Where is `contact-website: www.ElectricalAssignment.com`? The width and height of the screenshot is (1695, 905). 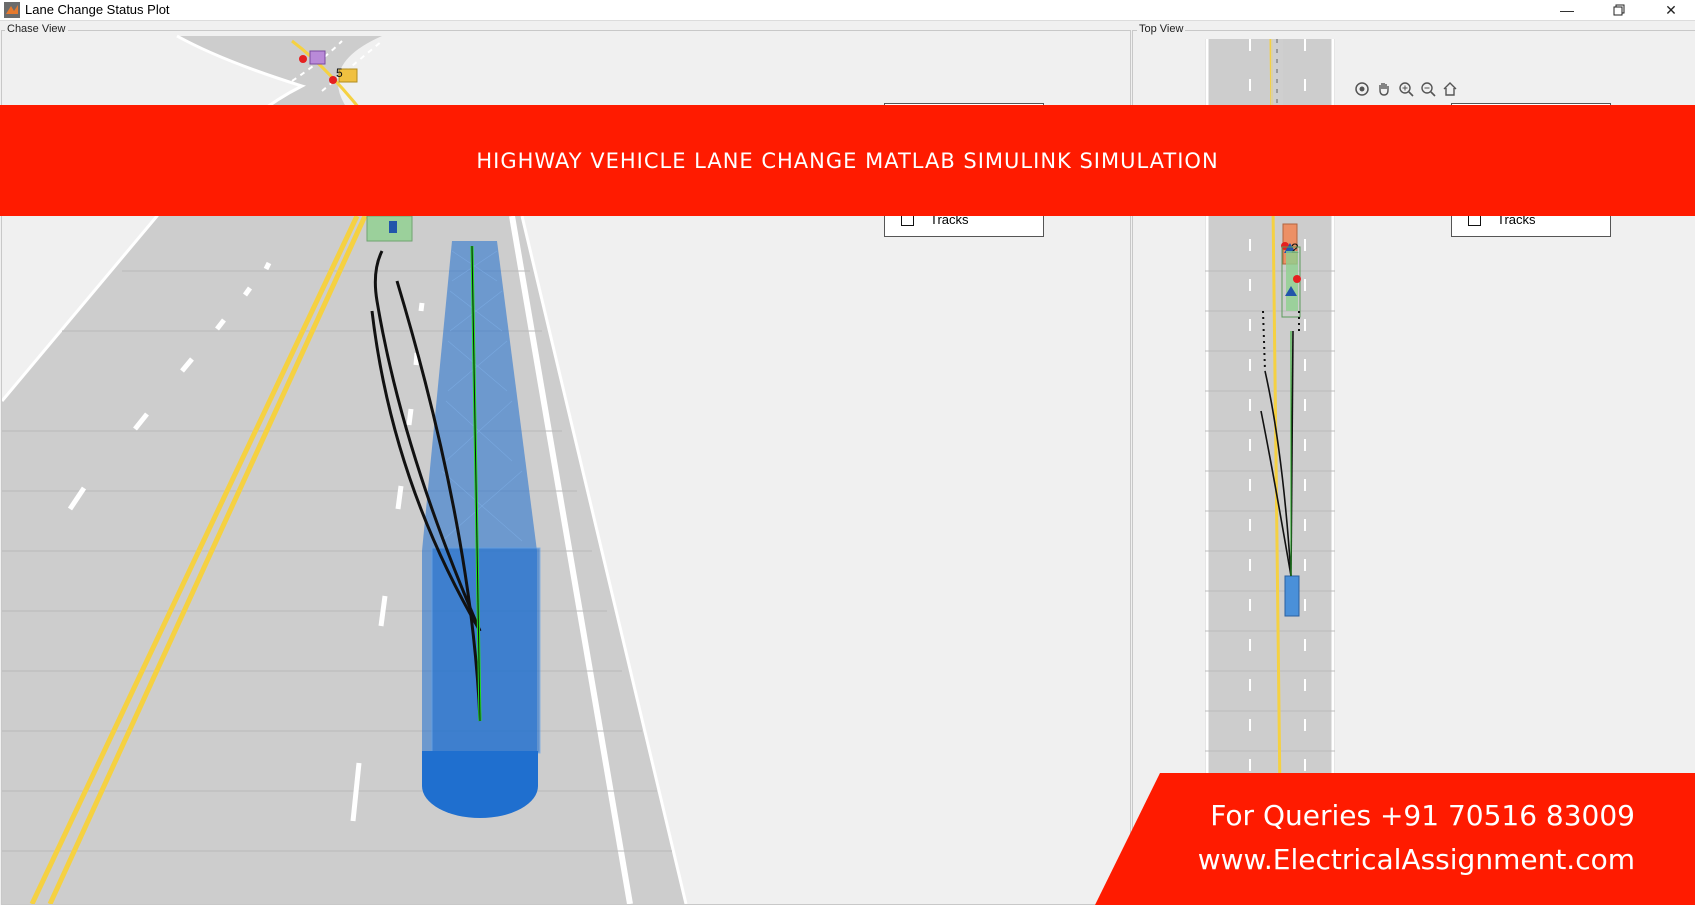
contact-website: www.ElectricalAssignment.com is located at coordinates (1416, 859).